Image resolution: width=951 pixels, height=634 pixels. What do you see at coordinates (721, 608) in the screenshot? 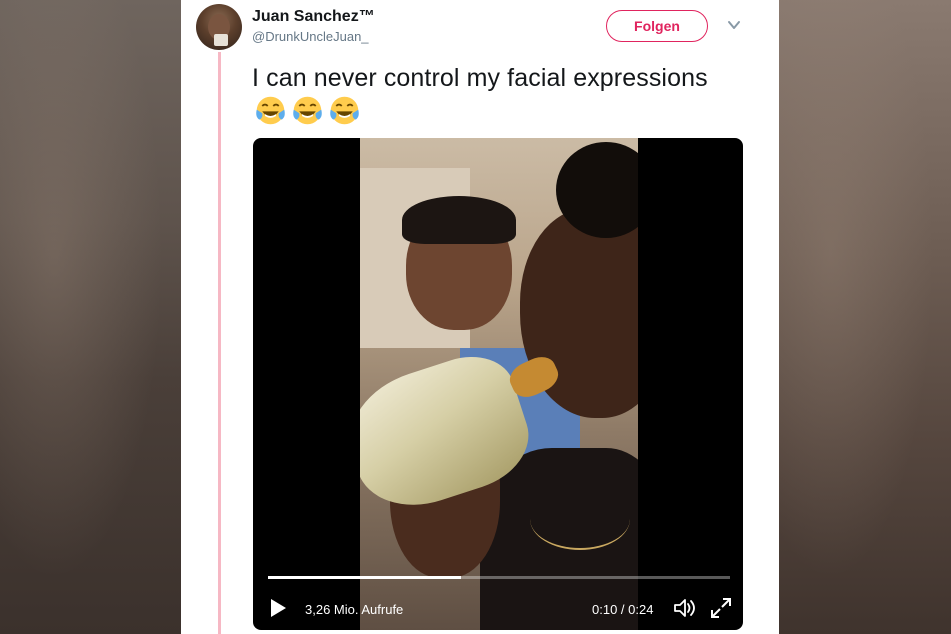
I see `fullscreen-icon` at bounding box center [721, 608].